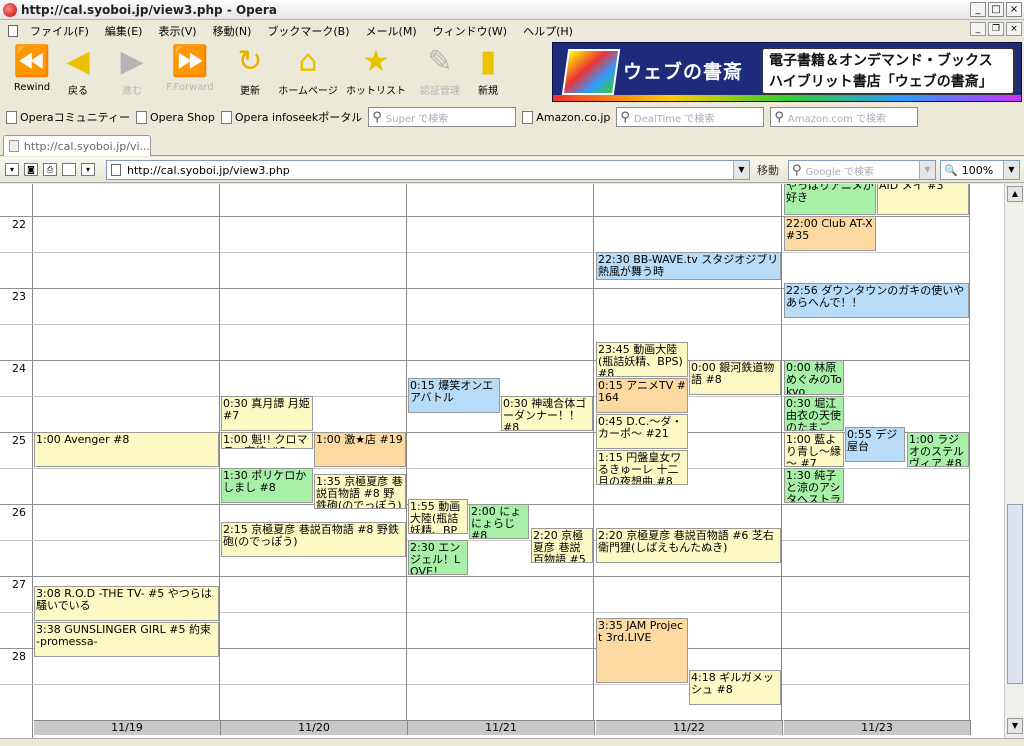 The height and width of the screenshot is (746, 1024). I want to click on close-button: ×, so click(1014, 9).